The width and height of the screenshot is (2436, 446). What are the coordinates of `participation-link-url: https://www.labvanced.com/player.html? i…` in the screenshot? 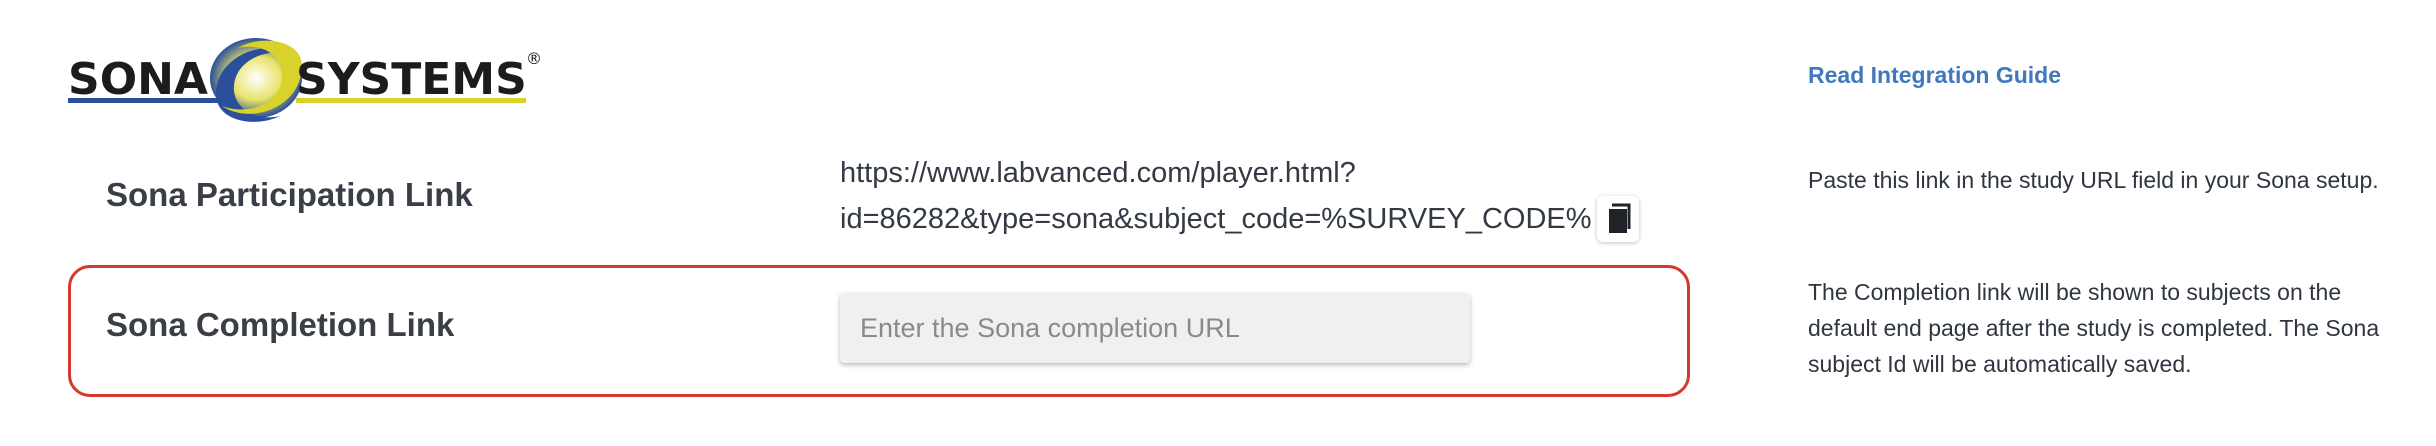 It's located at (1220, 196).